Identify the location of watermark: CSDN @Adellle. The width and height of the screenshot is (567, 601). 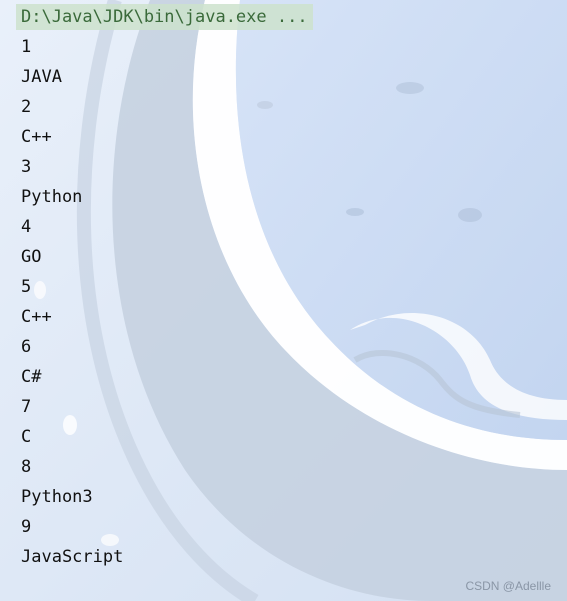
(508, 586).